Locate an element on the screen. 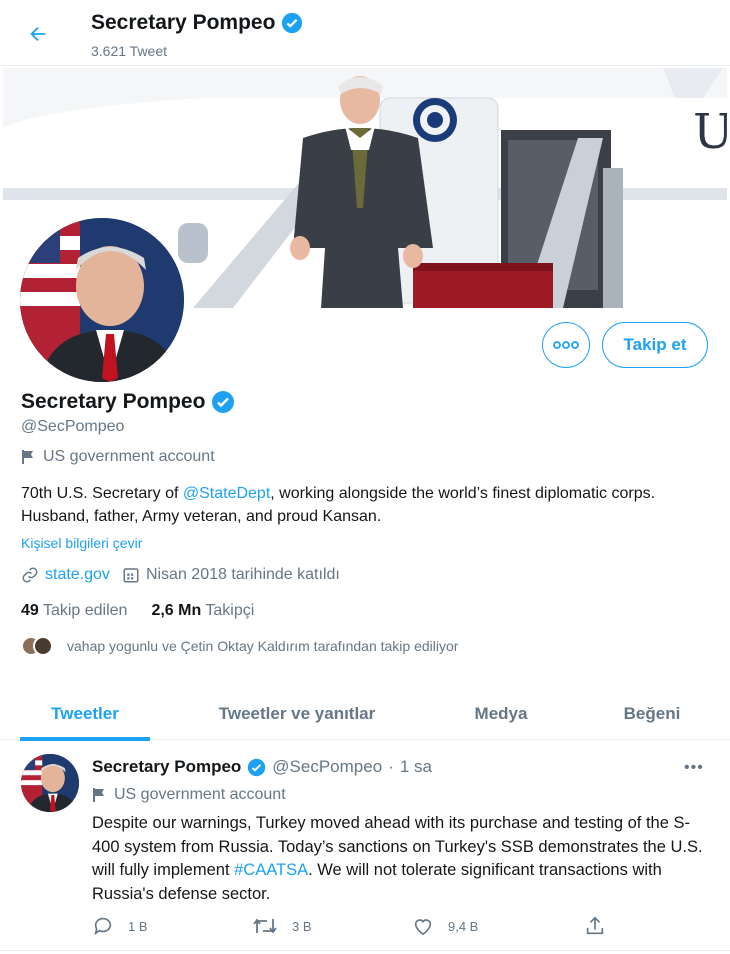 Image resolution: width=730 pixels, height=954 pixels. retweet-button: 3 B is located at coordinates (282, 926).